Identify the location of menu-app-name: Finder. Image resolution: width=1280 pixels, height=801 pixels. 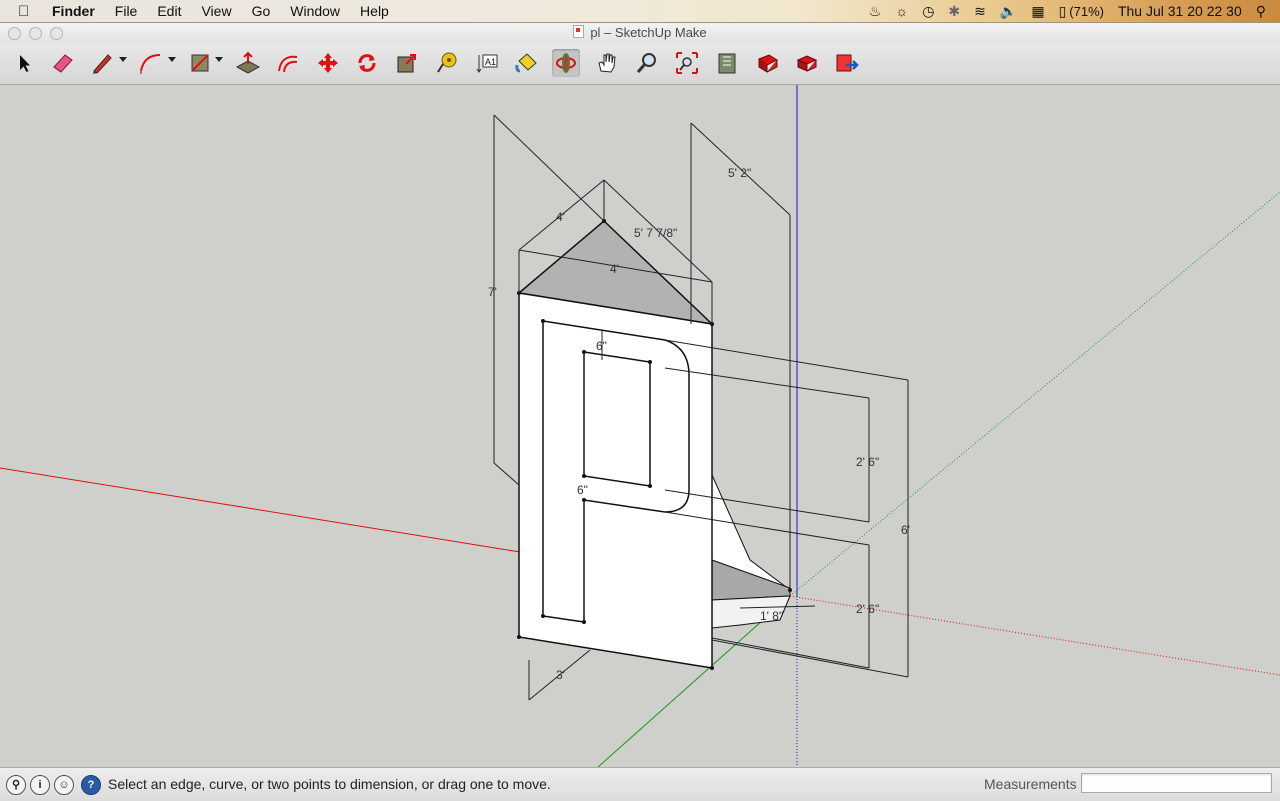
(72, 11).